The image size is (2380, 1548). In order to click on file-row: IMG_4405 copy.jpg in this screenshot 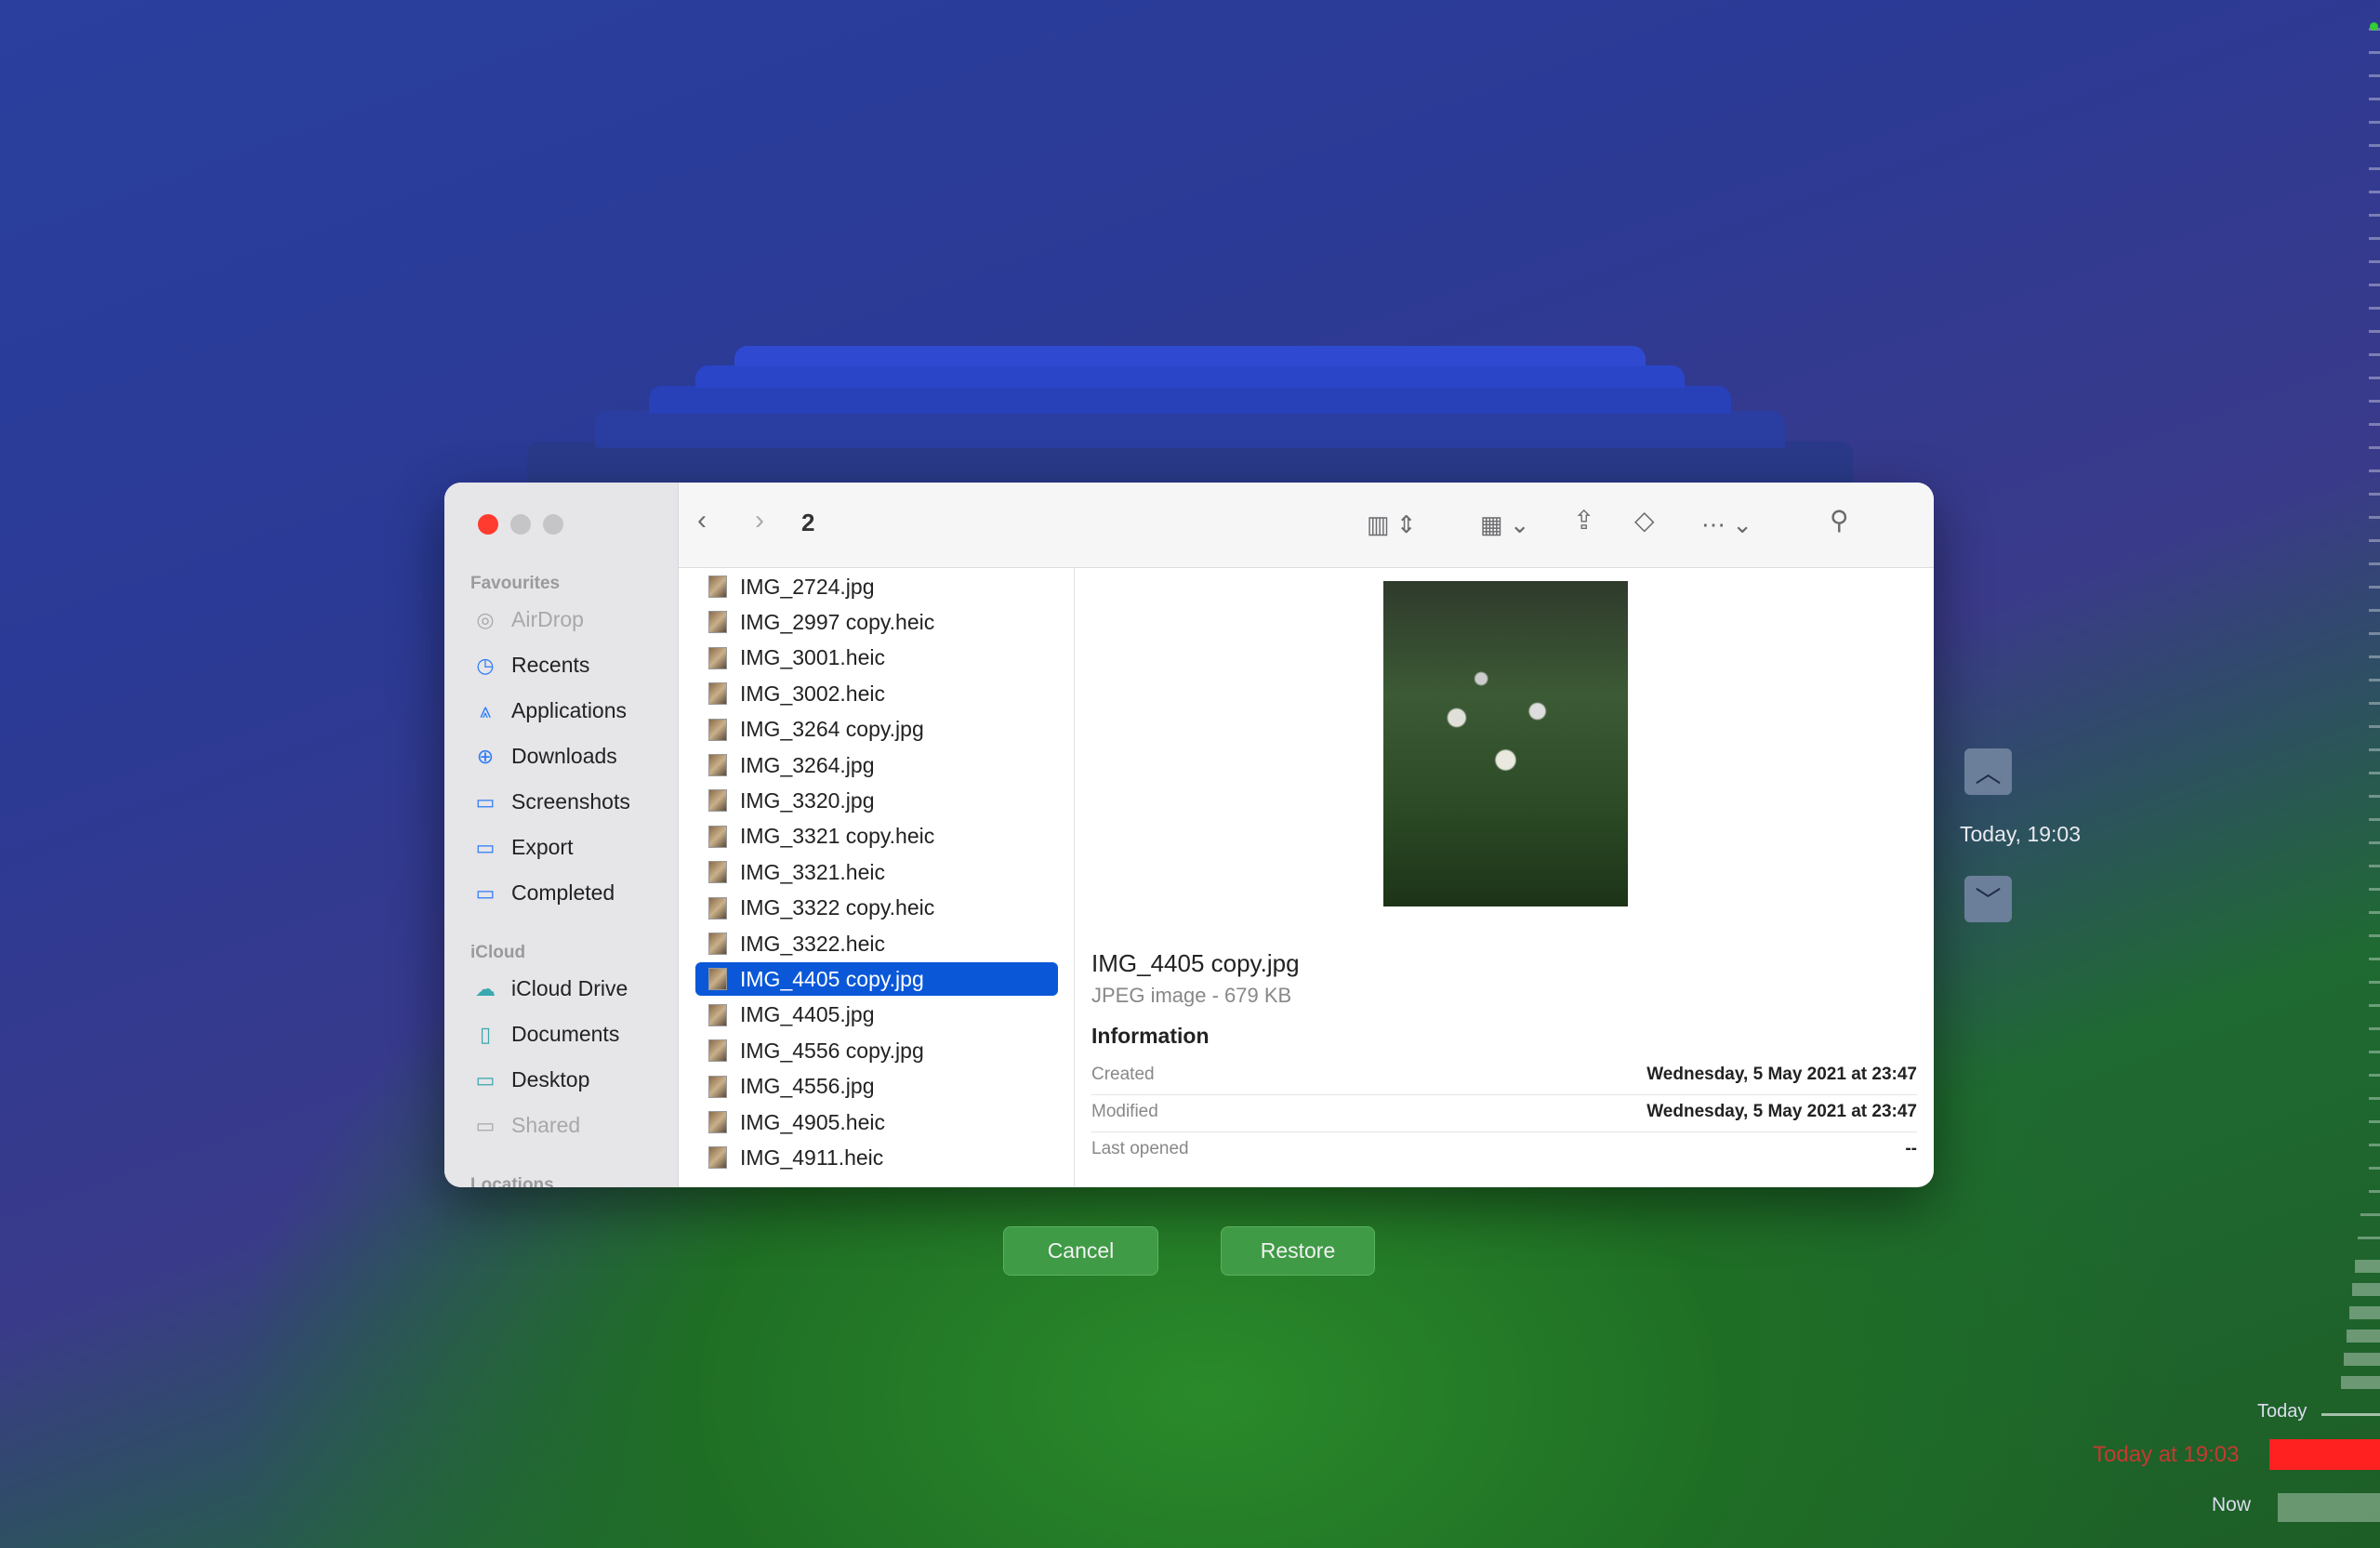, I will do `click(876, 980)`.